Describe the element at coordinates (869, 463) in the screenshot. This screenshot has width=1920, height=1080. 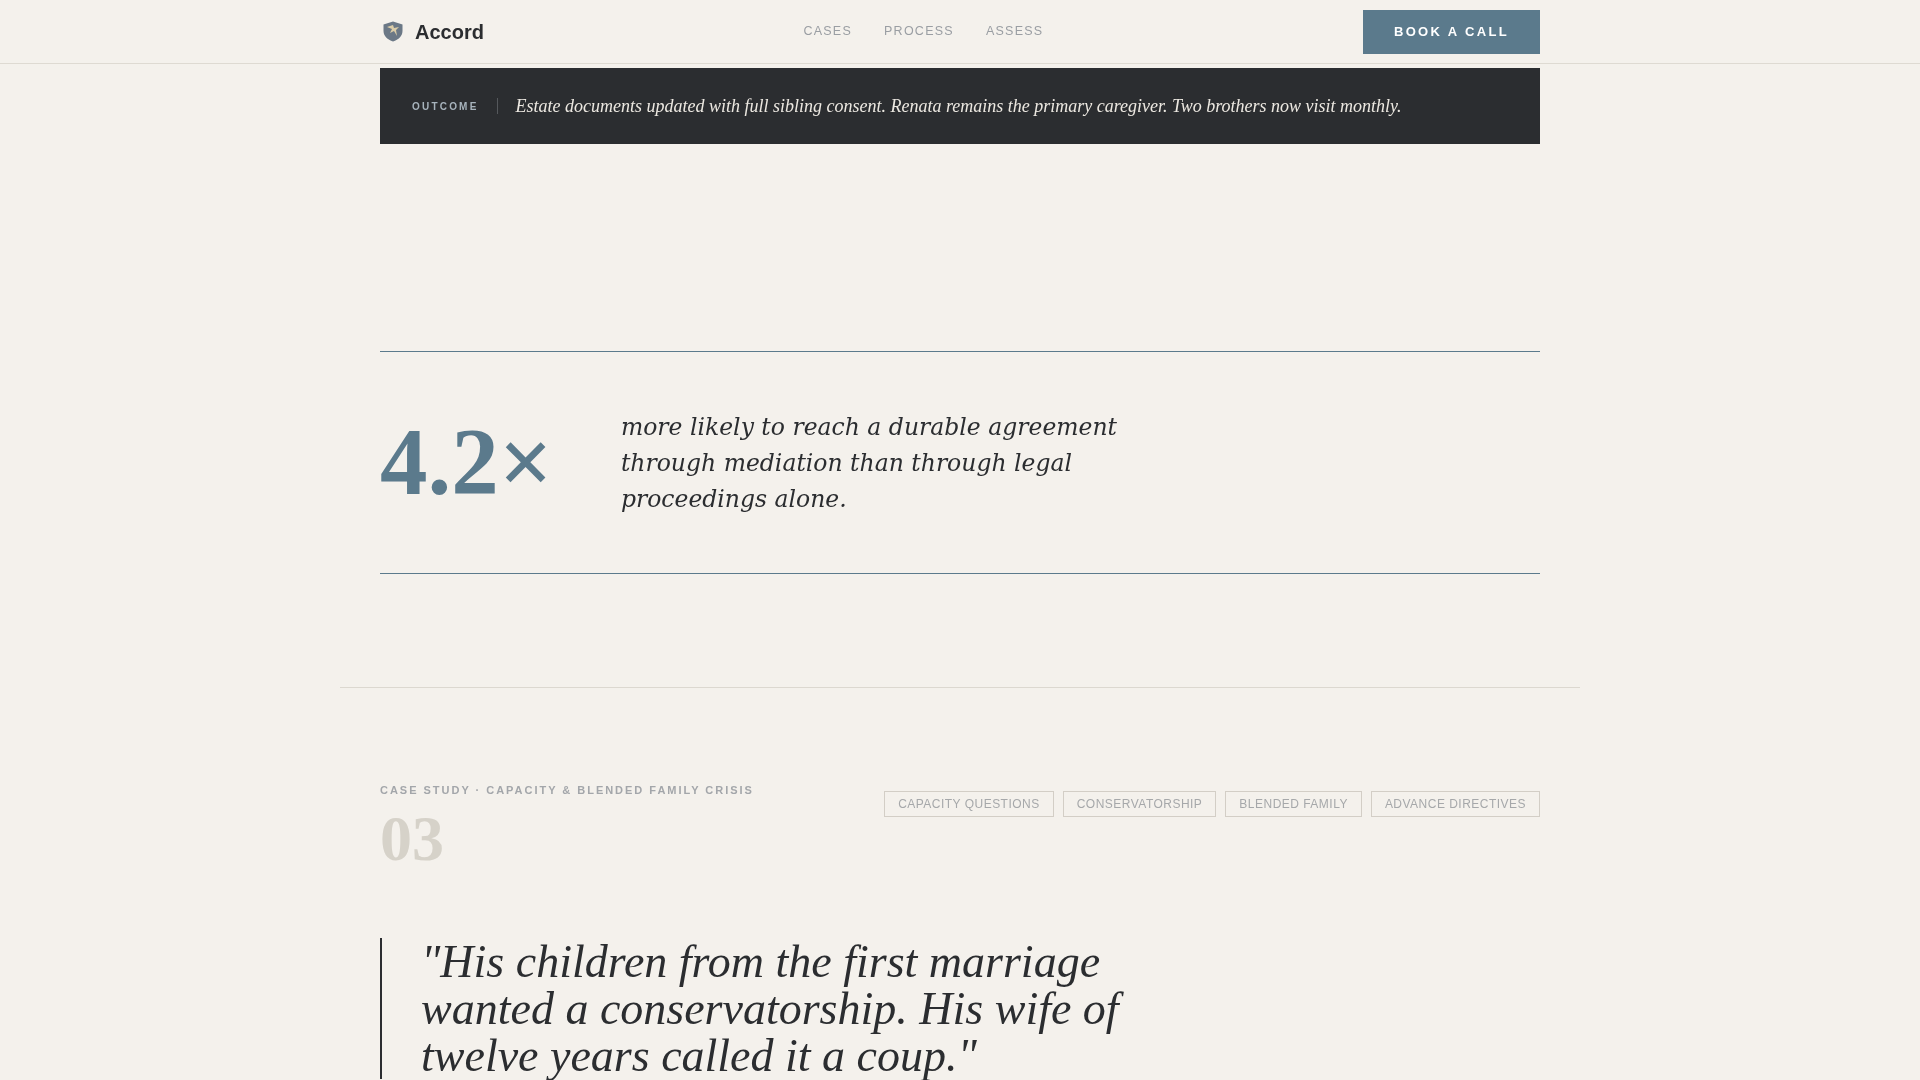
I see `stat-description: more likely to reach a durable agreement through mediation than through legal proceedings alone.` at that location.